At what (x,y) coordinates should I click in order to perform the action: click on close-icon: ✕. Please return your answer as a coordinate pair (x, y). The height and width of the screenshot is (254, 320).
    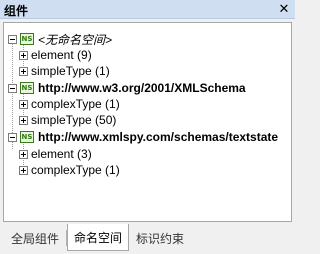
    Looking at the image, I should click on (284, 8).